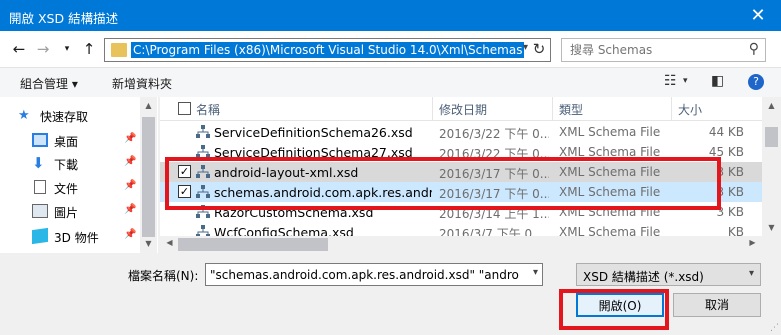 Image resolution: width=781 pixels, height=335 pixels. What do you see at coordinates (756, 82) in the screenshot?
I see `help-icon: ?` at bounding box center [756, 82].